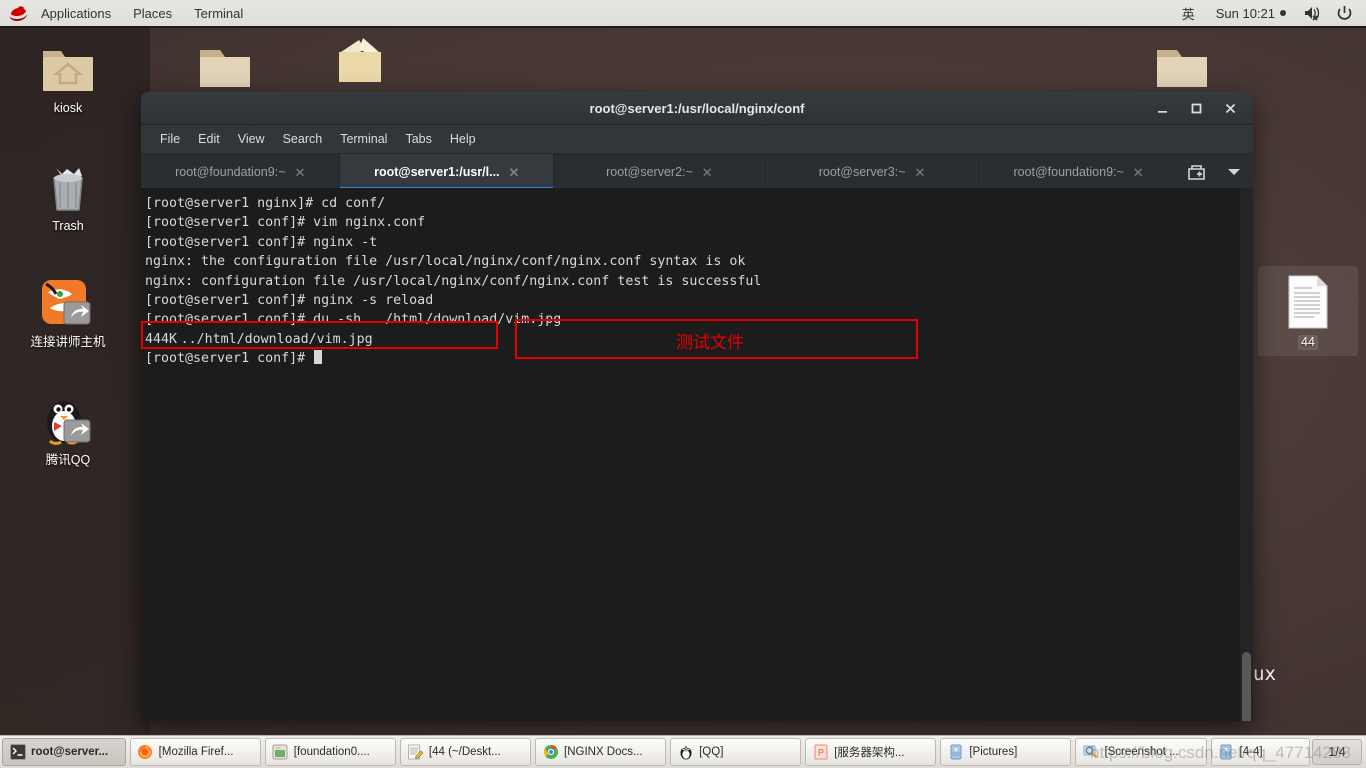 The image size is (1366, 768). Describe the element at coordinates (1196, 108) in the screenshot. I see `maximize-button` at that location.